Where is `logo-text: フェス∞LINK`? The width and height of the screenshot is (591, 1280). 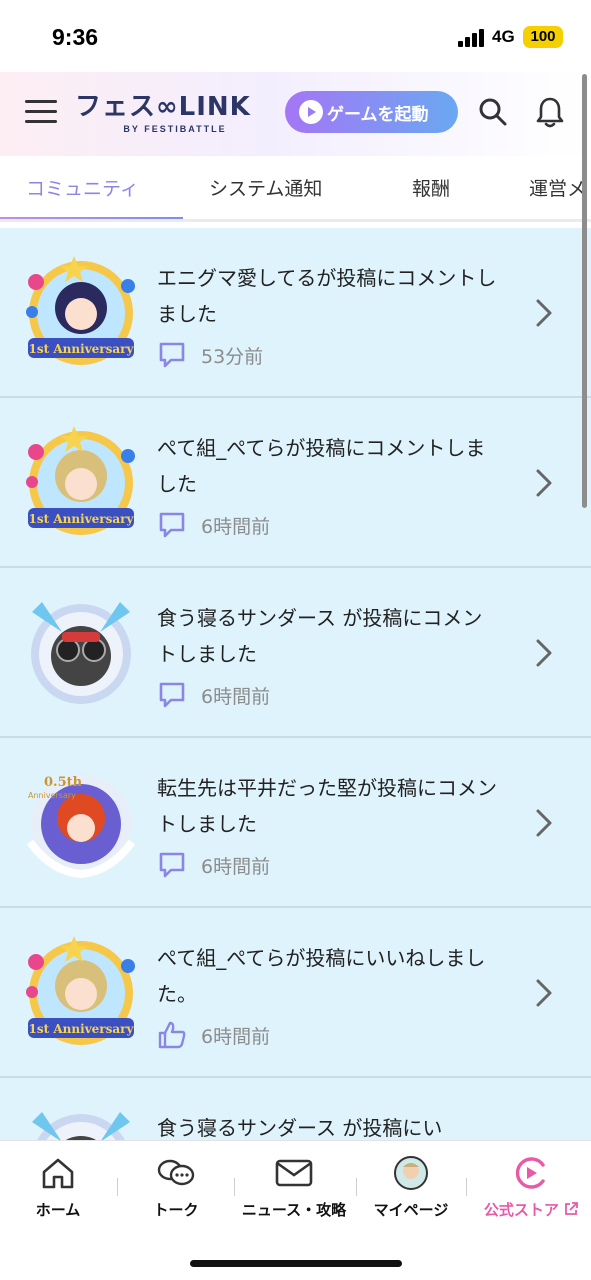
logo-text: フェス∞LINK is located at coordinates (163, 107).